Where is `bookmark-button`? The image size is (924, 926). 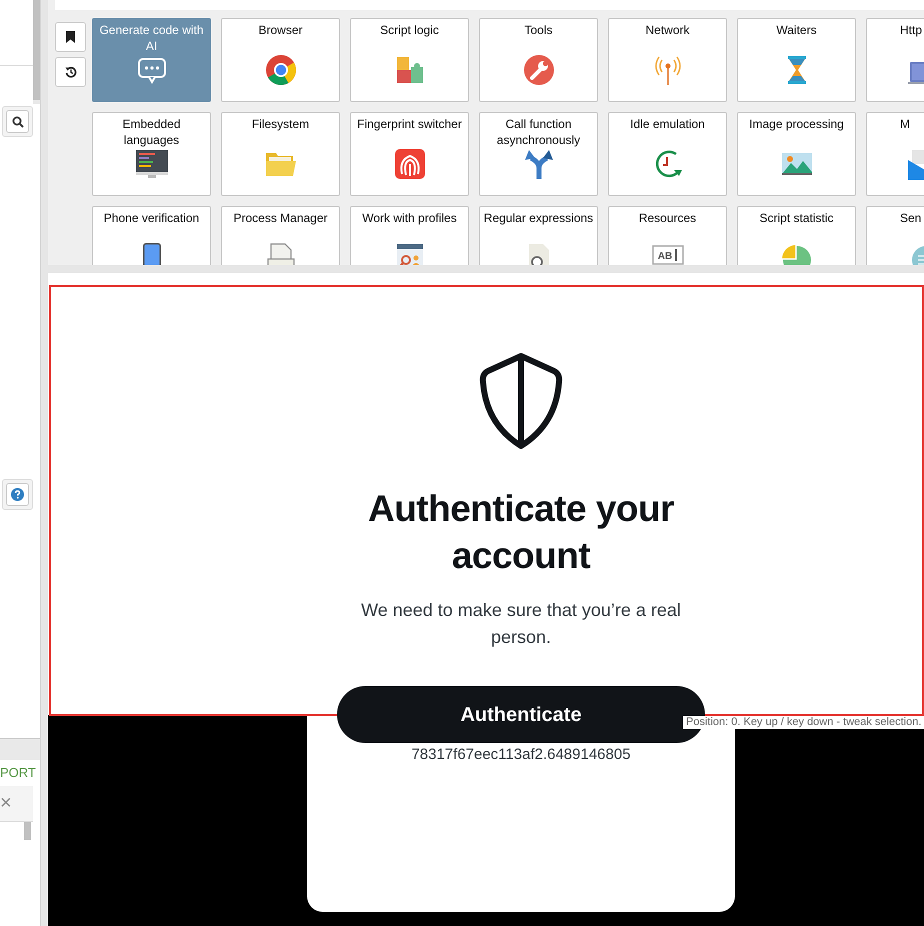 bookmark-button is located at coordinates (70, 37).